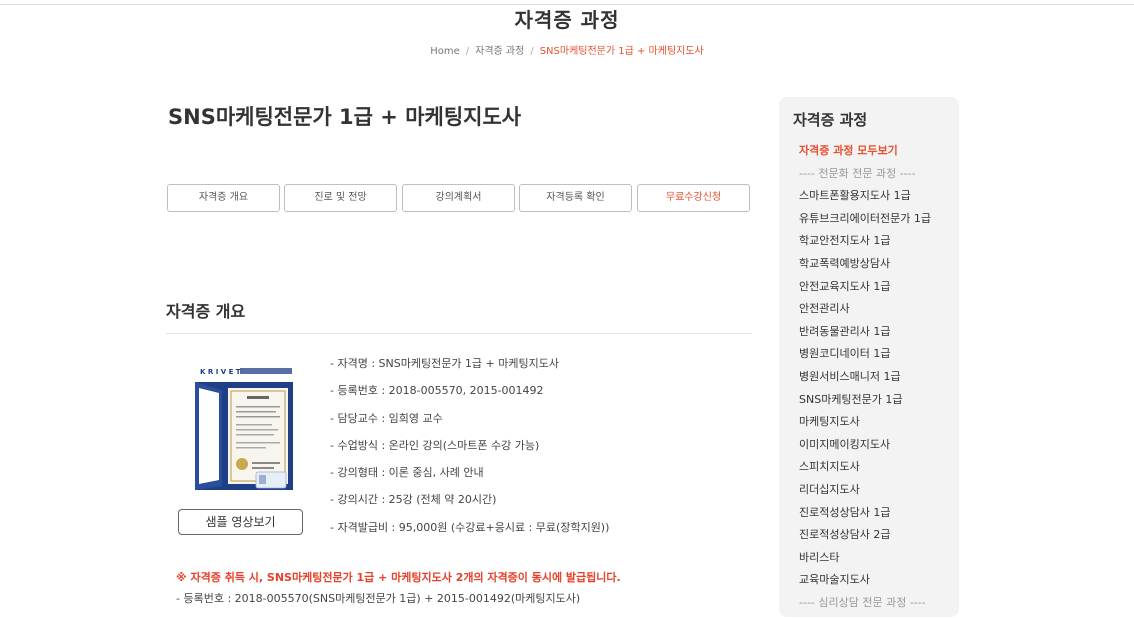  Describe the element at coordinates (865, 245) in the screenshot. I see `sidebar-item: 학교안전지도사 1급` at that location.